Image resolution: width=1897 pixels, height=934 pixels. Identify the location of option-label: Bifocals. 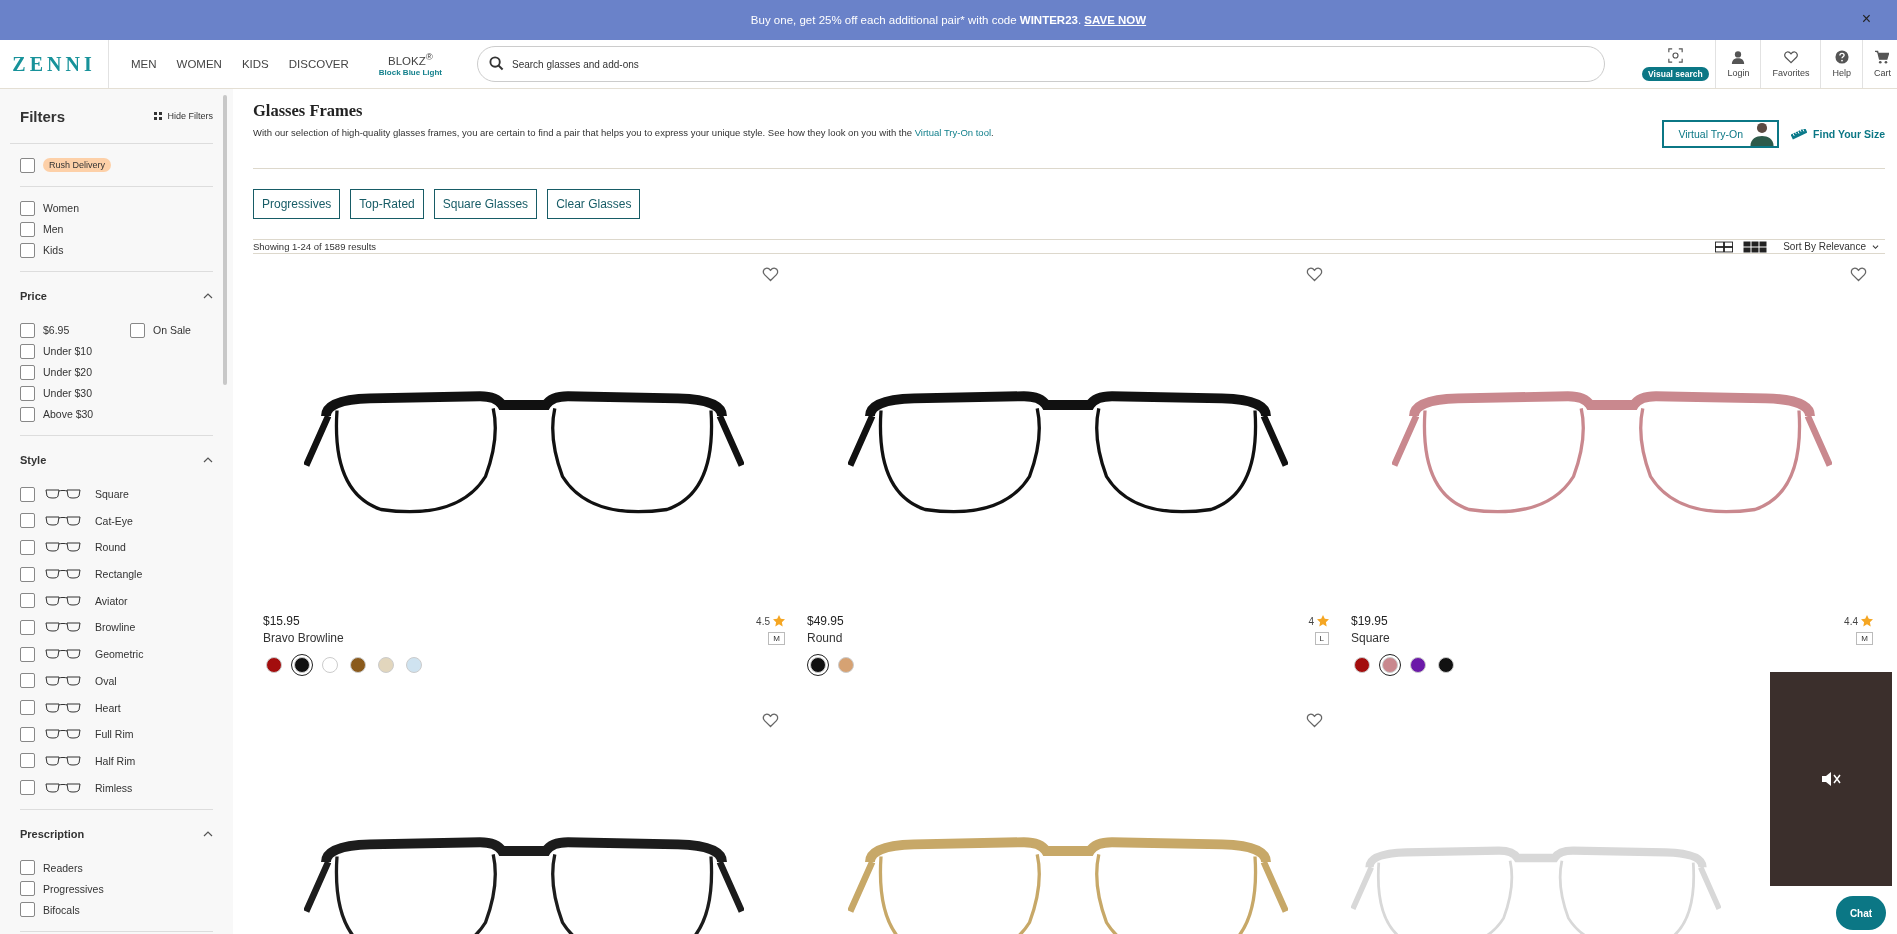
(61, 909).